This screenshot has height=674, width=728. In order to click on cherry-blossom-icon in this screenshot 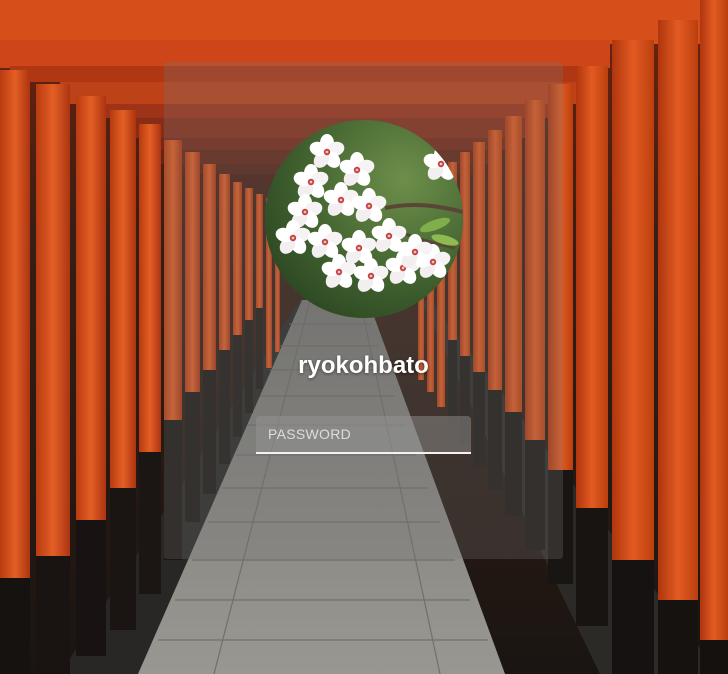, I will do `click(364, 219)`.